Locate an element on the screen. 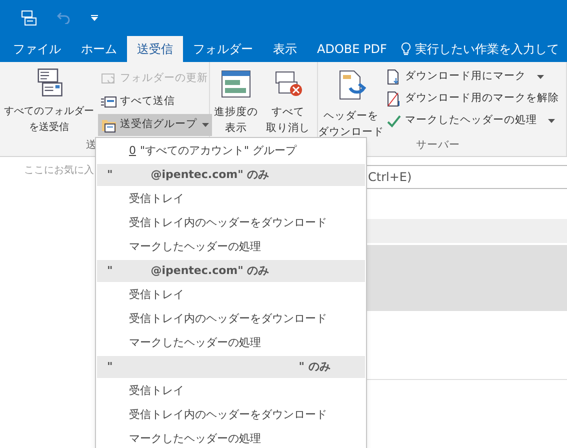 Image resolution: width=567 pixels, height=448 pixels. favorites-hint: ここにお気に入 is located at coordinates (59, 171).